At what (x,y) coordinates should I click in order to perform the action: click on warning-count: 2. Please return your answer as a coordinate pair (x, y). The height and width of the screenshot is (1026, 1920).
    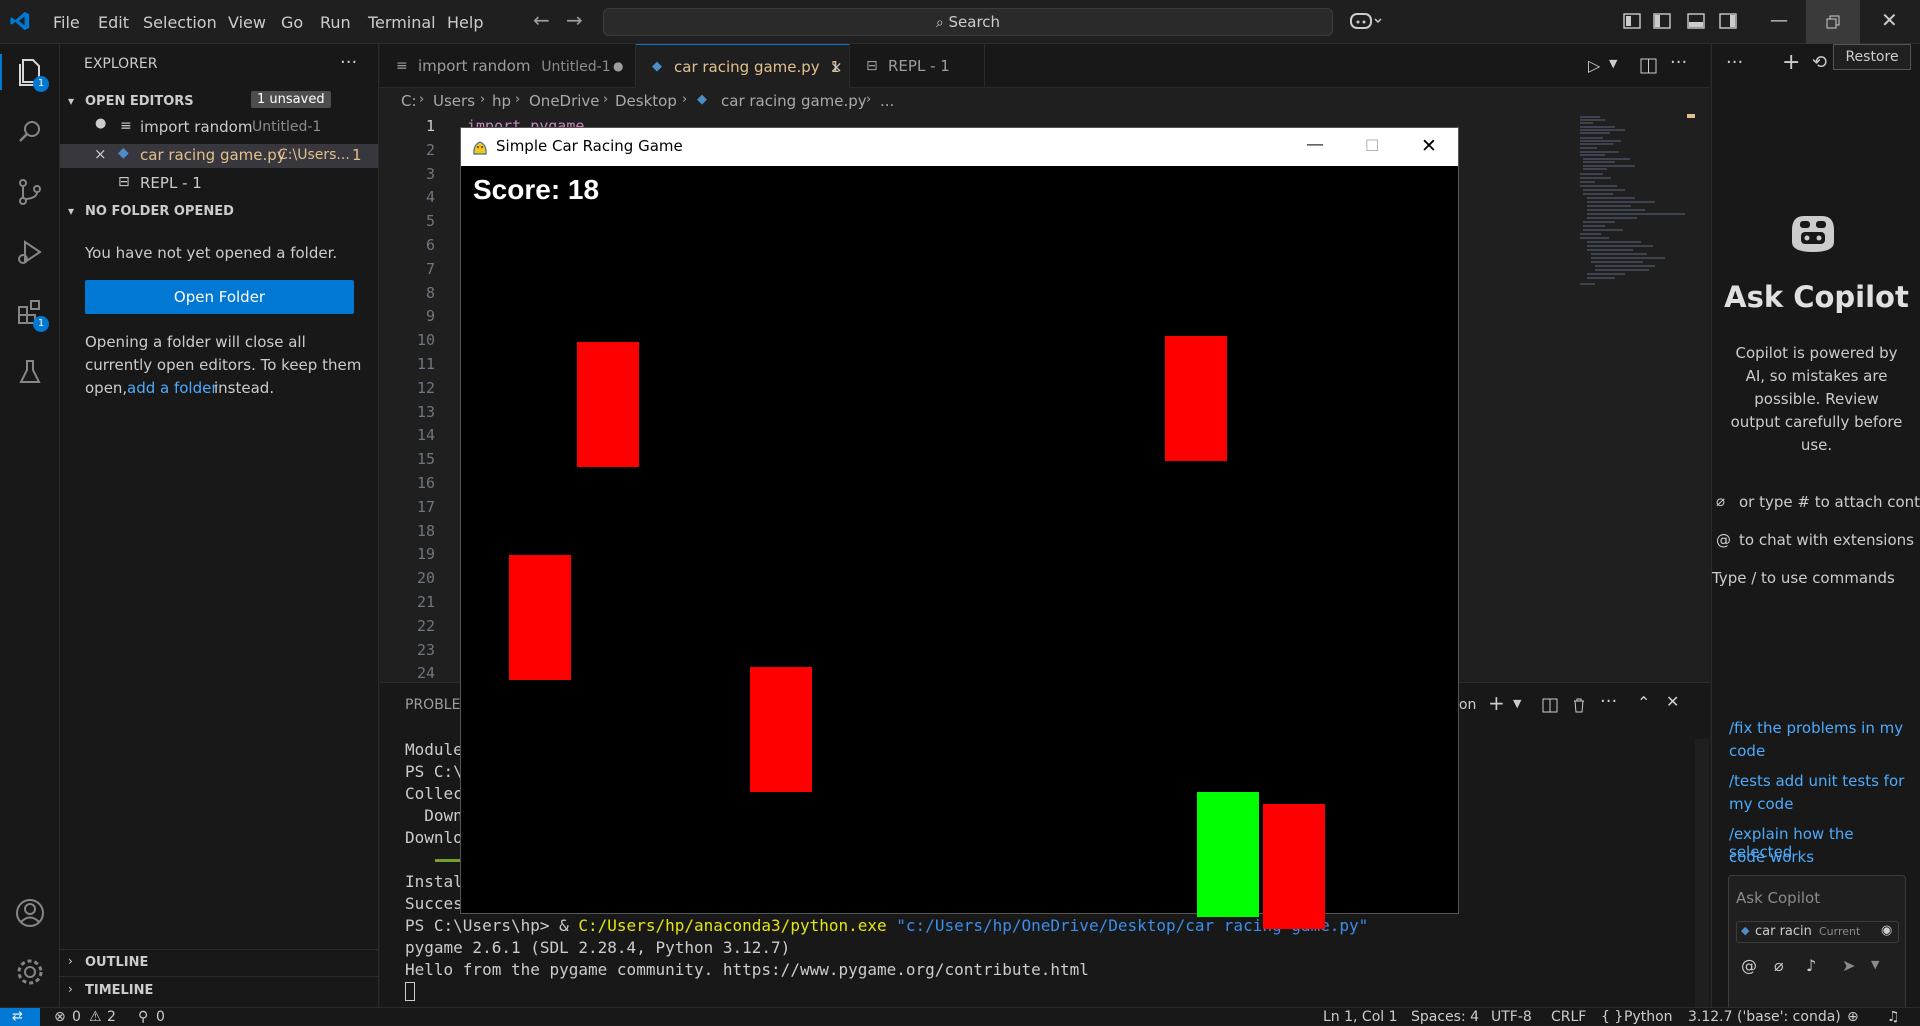
    Looking at the image, I should click on (111, 1017).